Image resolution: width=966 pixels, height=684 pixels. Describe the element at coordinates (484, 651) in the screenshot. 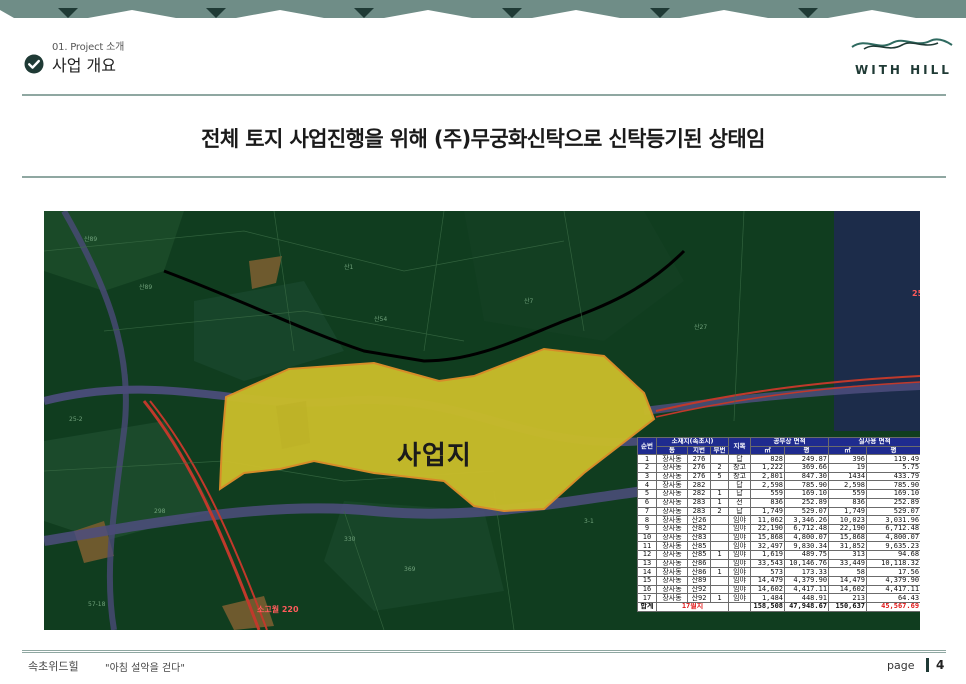

I see `footer-divider` at that location.